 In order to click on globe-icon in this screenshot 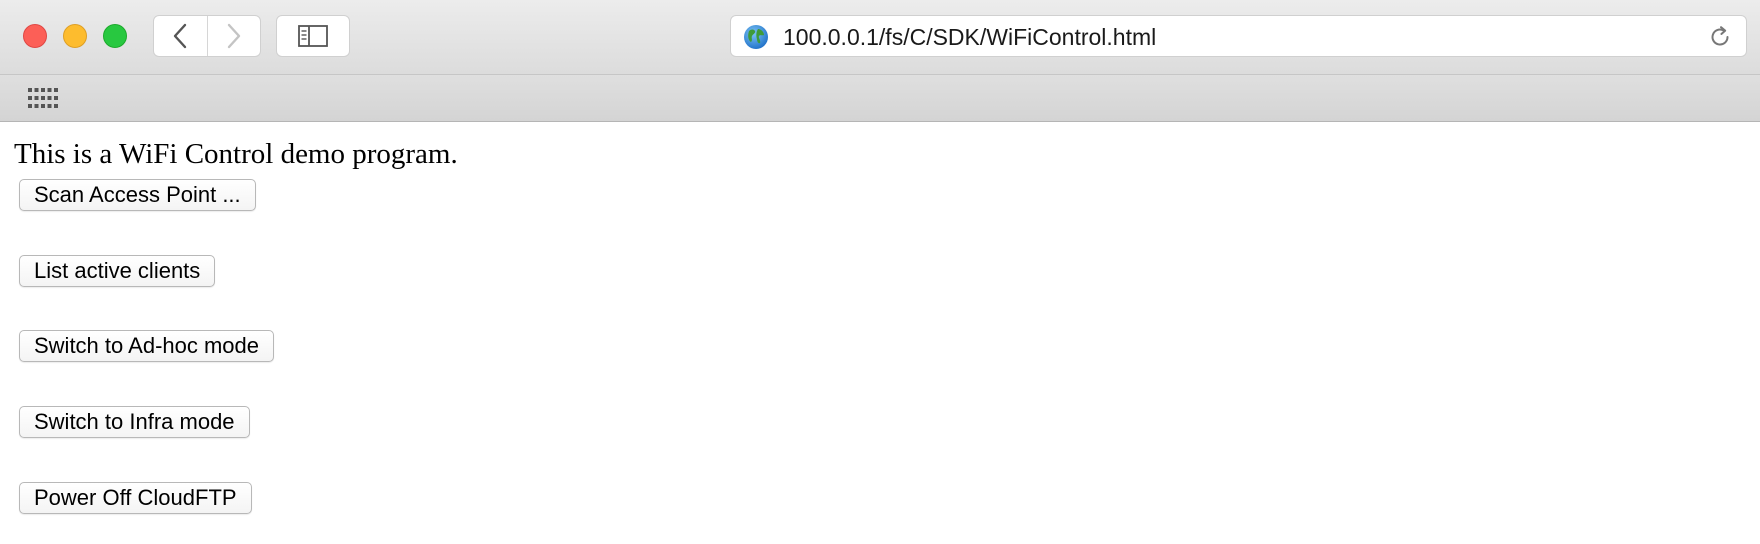, I will do `click(756, 37)`.